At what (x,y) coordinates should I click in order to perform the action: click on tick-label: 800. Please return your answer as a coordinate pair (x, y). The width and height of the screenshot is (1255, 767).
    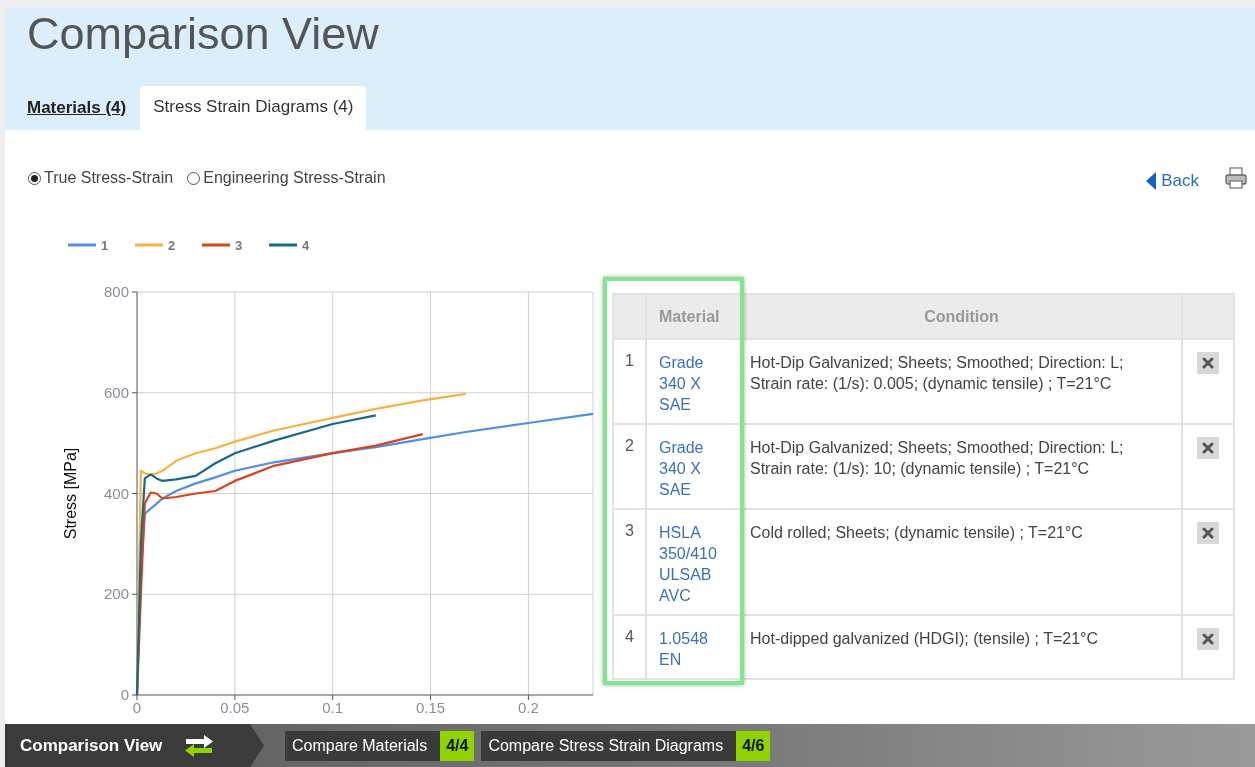
    Looking at the image, I should click on (116, 291).